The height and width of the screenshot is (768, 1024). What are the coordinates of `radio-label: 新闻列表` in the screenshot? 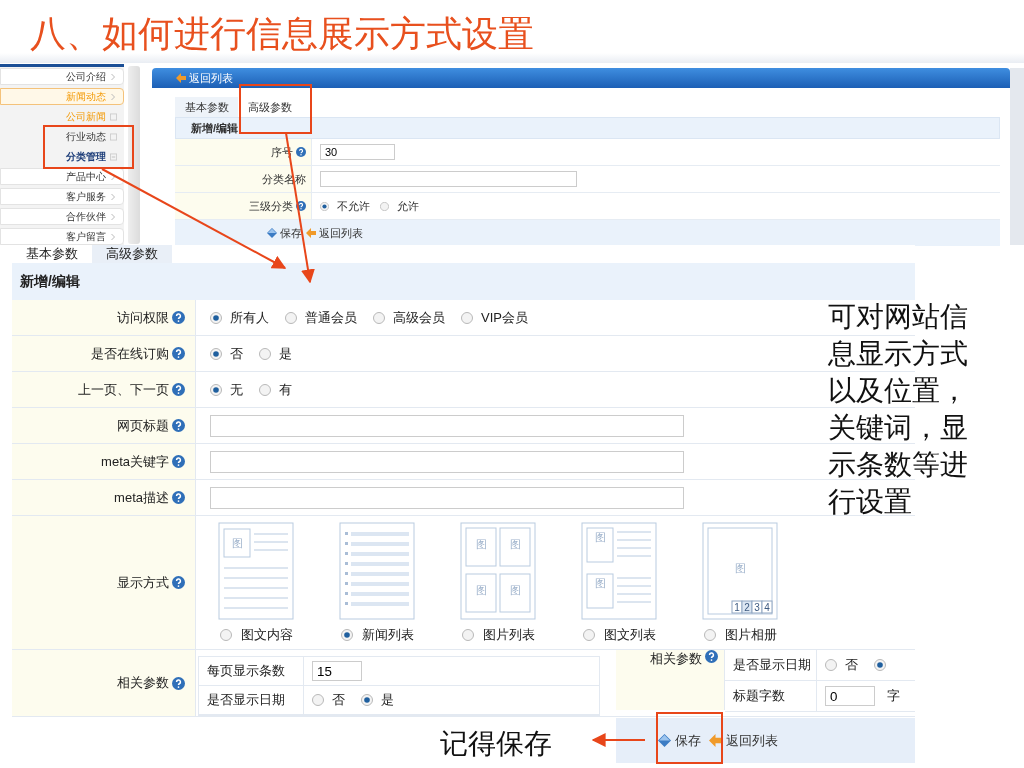 It's located at (387, 634).